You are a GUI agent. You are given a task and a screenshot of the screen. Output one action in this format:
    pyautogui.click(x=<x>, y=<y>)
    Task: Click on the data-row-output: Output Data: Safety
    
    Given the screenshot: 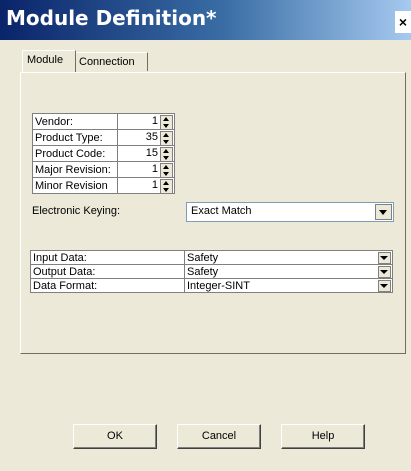 What is the action you would take?
    pyautogui.click(x=211, y=271)
    